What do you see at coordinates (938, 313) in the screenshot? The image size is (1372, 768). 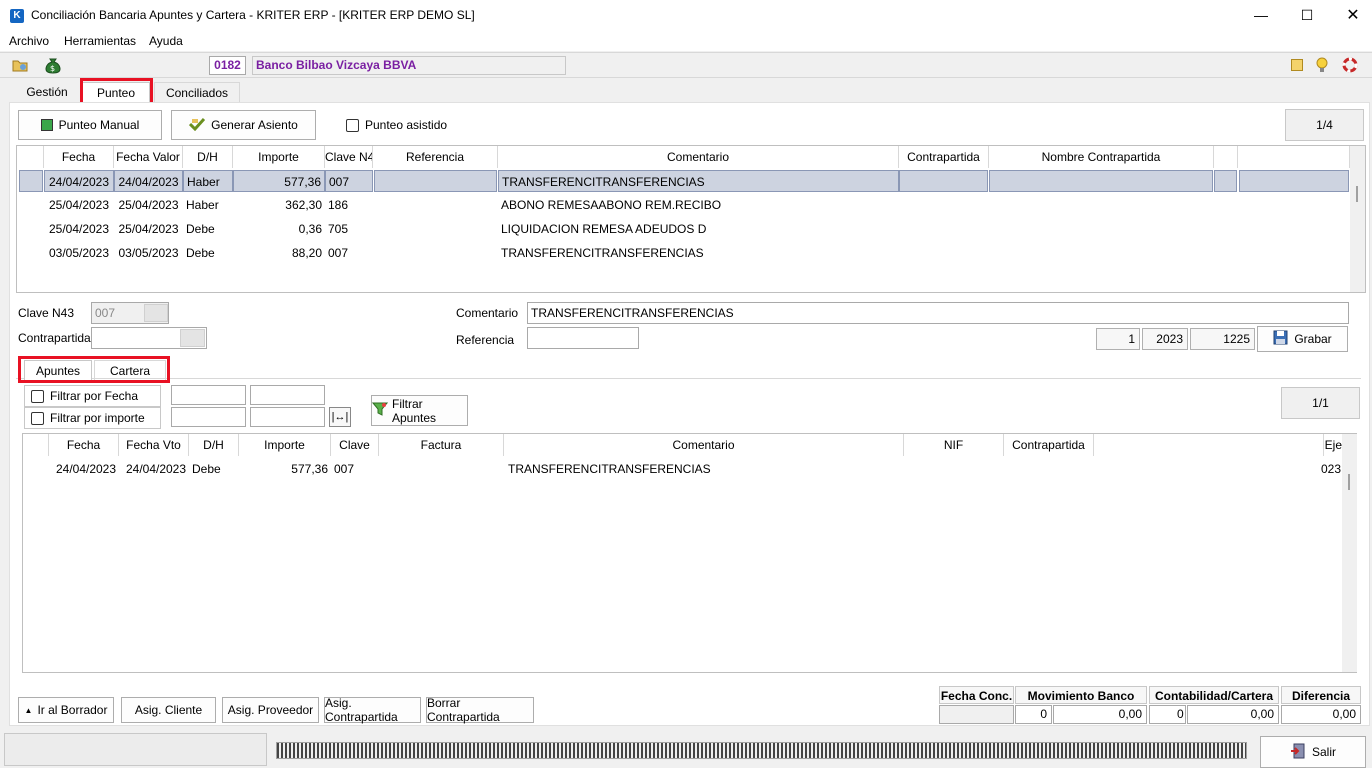 I see `comentario-field: TRANSFERENCITRANSFERENCIAS` at bounding box center [938, 313].